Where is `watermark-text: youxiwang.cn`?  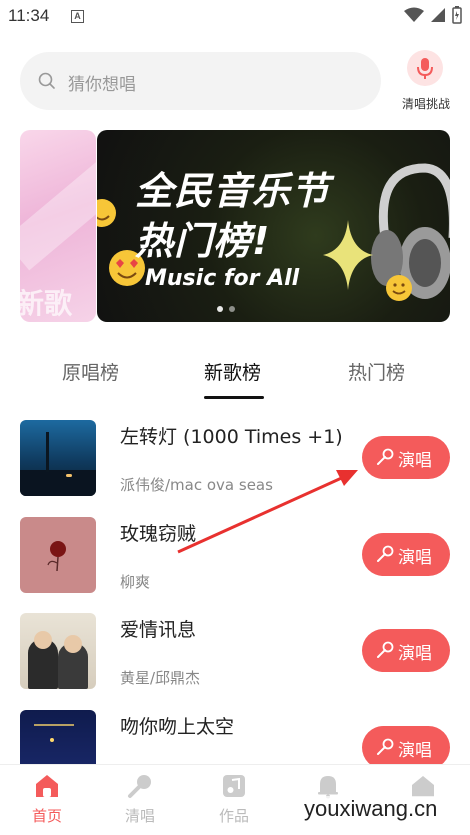
watermark-text: youxiwang.cn is located at coordinates (371, 809).